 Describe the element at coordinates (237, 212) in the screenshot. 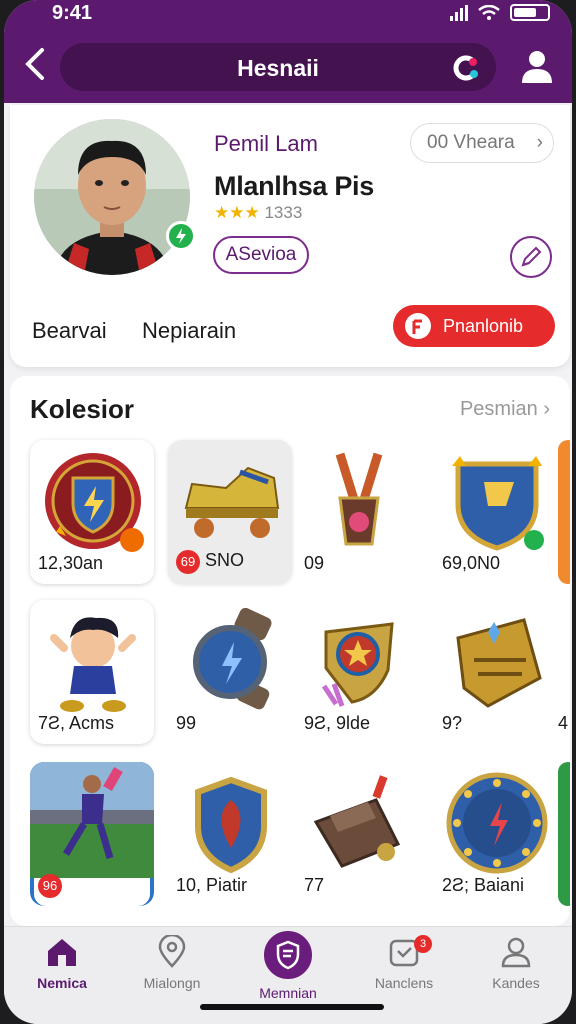

I see `star-rating-icon: ★★★` at that location.